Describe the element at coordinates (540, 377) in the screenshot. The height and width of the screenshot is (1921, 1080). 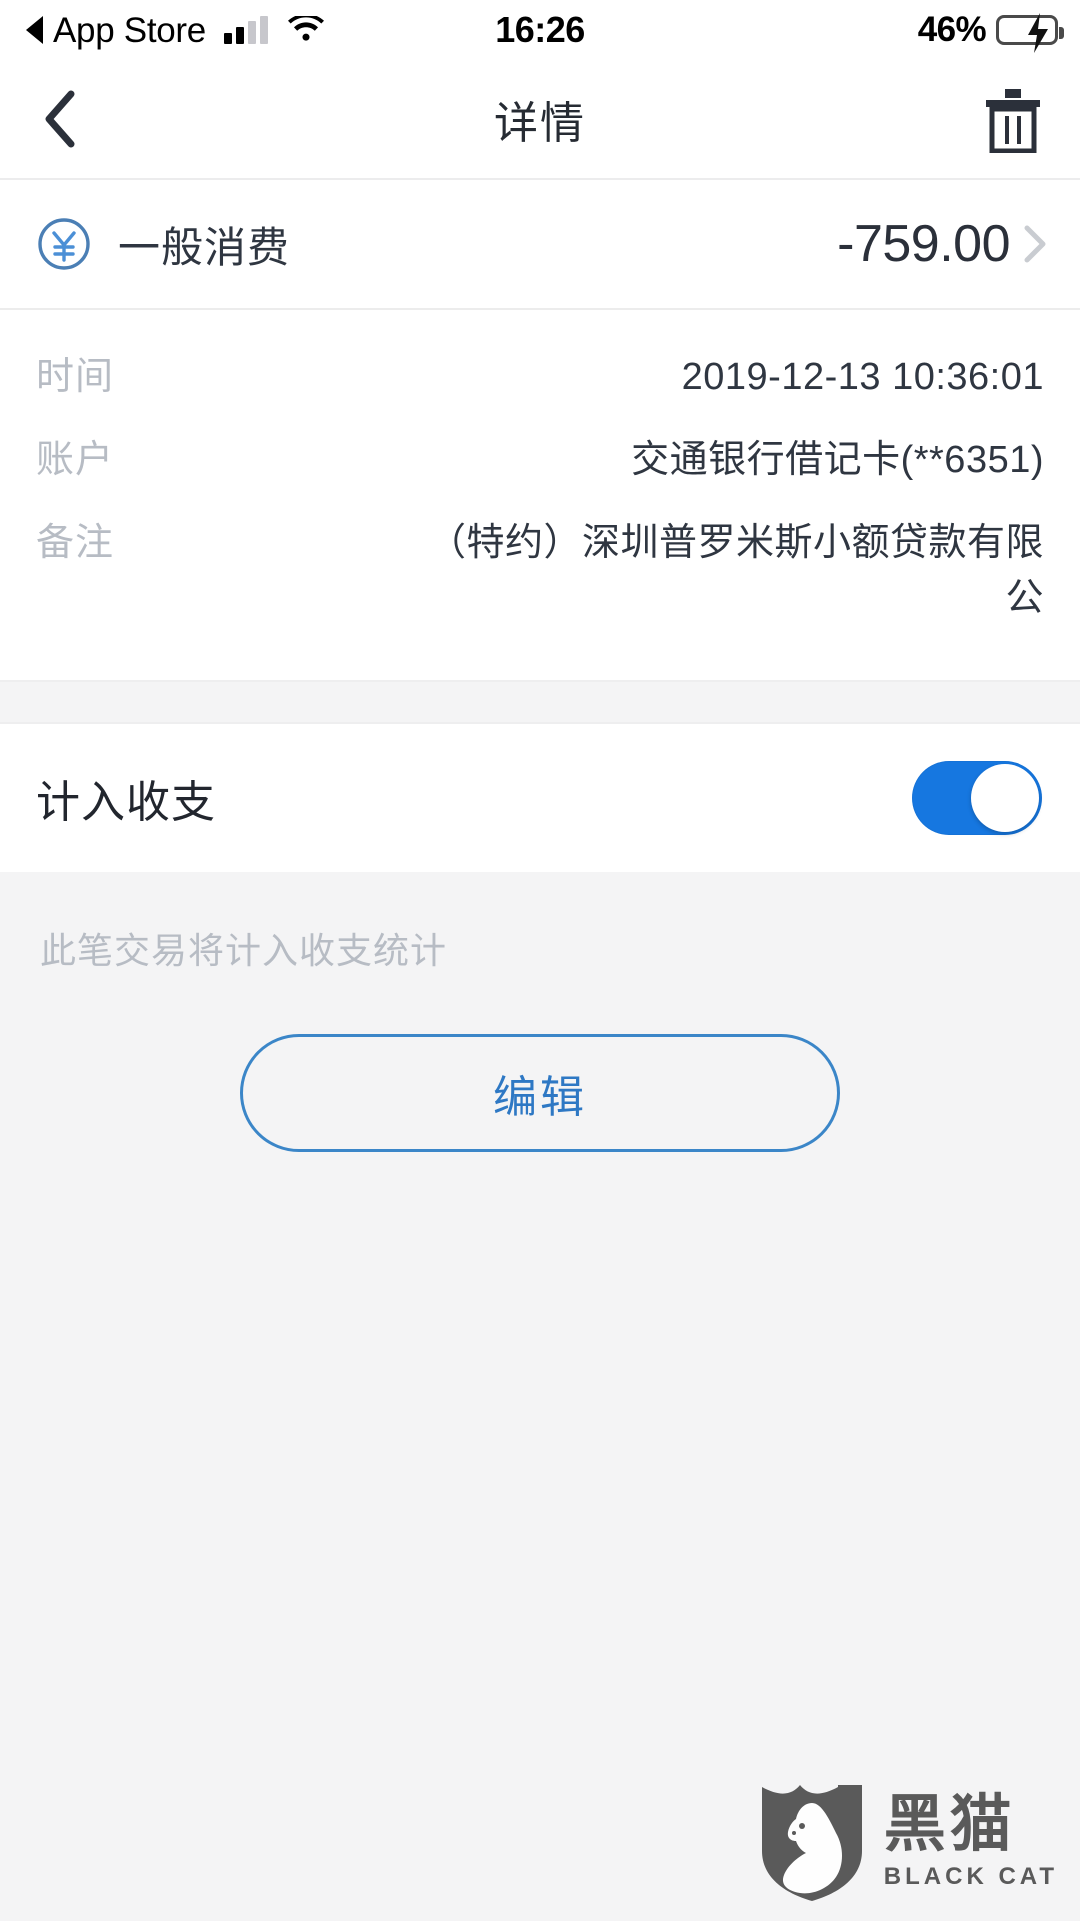
I see `detail-row-time: 时间 2019-12-13 10:36:01` at that location.